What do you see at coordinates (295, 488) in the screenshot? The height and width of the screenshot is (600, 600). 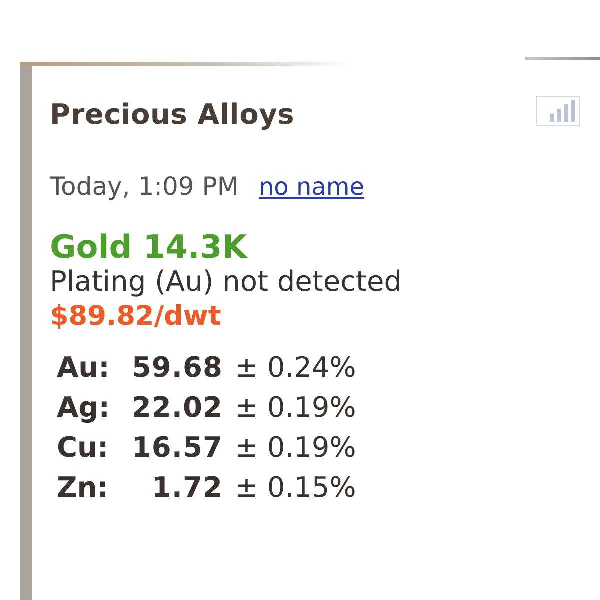 I see `measurement-error: ± 0.15%` at bounding box center [295, 488].